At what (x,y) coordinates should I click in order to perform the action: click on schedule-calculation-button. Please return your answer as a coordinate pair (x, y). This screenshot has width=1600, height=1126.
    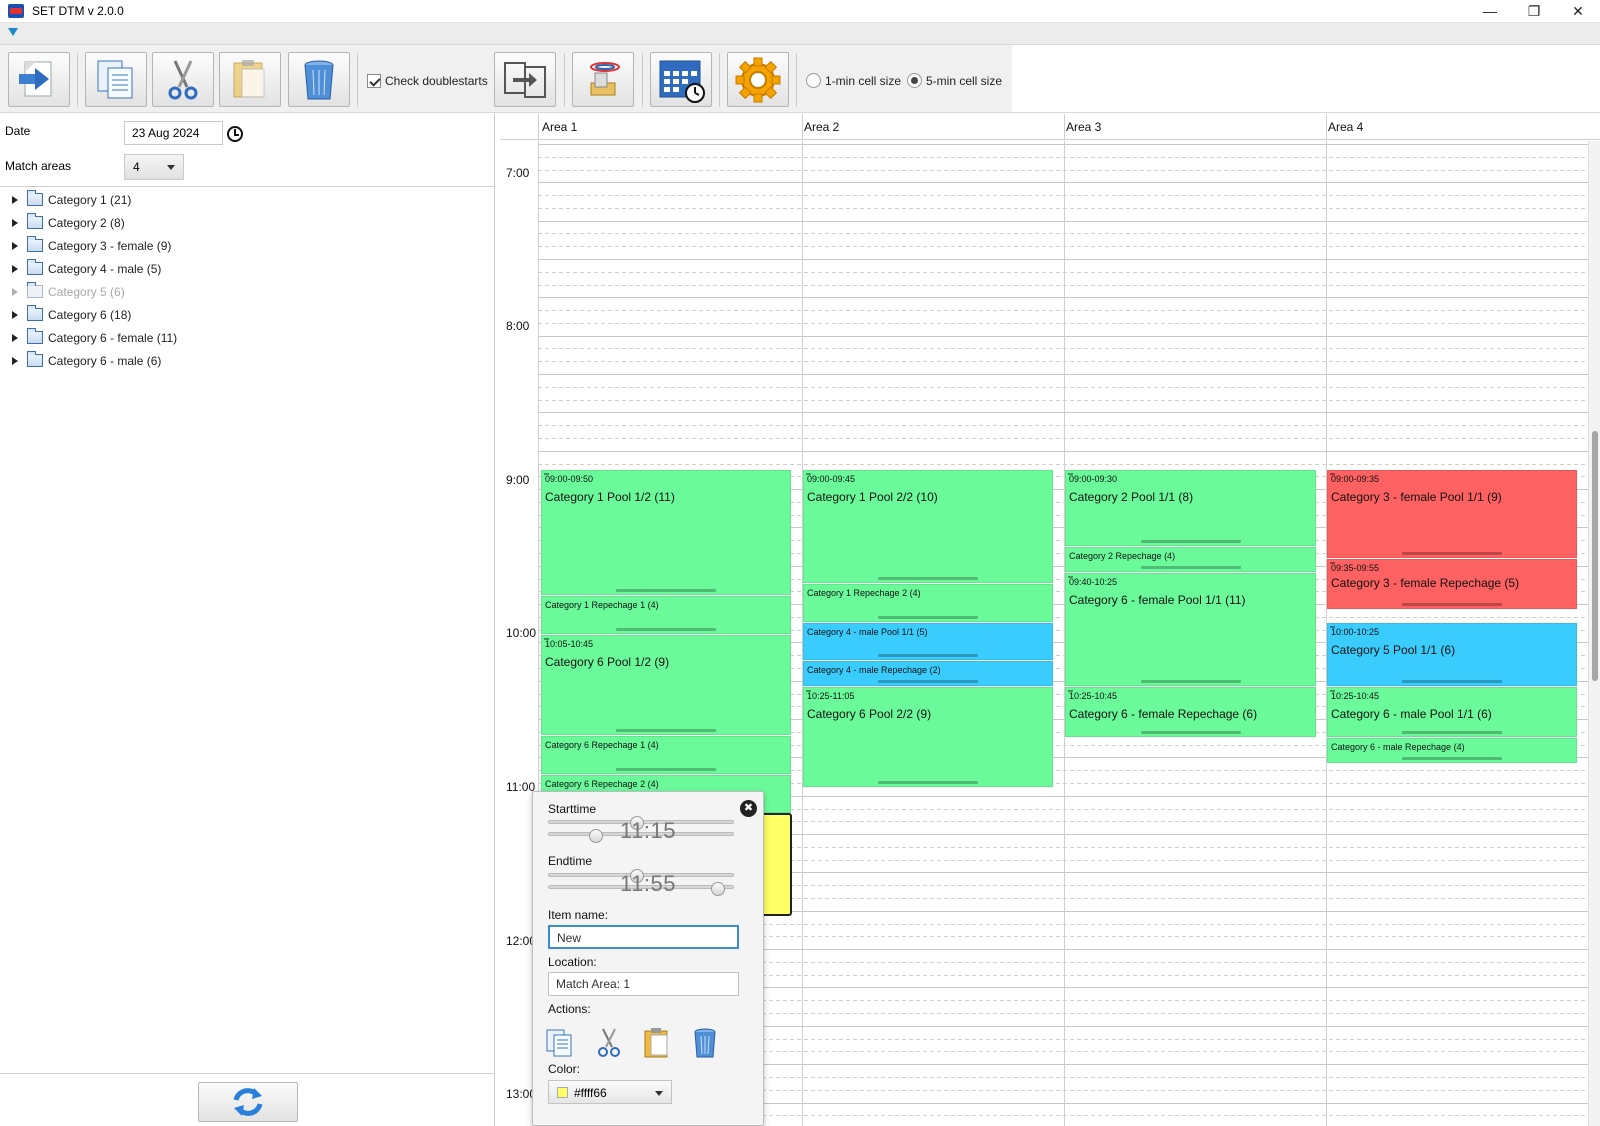
    Looking at the image, I should click on (681, 79).